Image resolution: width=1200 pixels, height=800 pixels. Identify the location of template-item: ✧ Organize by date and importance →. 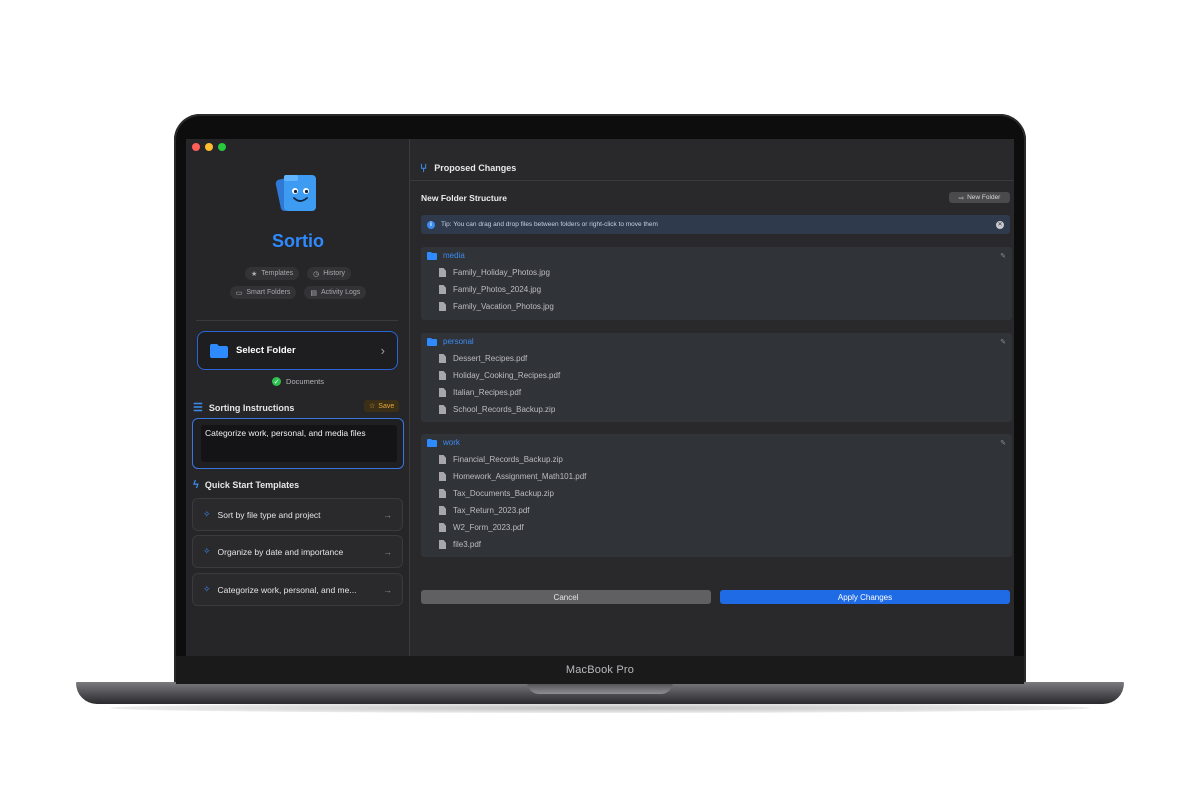
(297, 551).